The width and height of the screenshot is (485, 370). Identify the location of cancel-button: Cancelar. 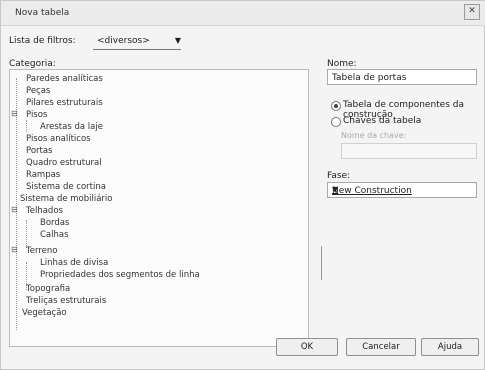
(381, 347).